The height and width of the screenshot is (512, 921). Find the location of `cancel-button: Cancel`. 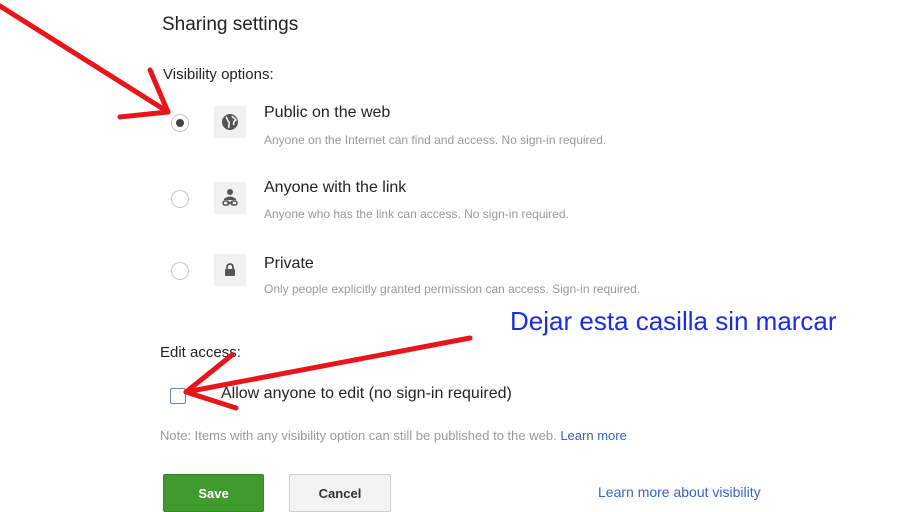

cancel-button: Cancel is located at coordinates (340, 493).